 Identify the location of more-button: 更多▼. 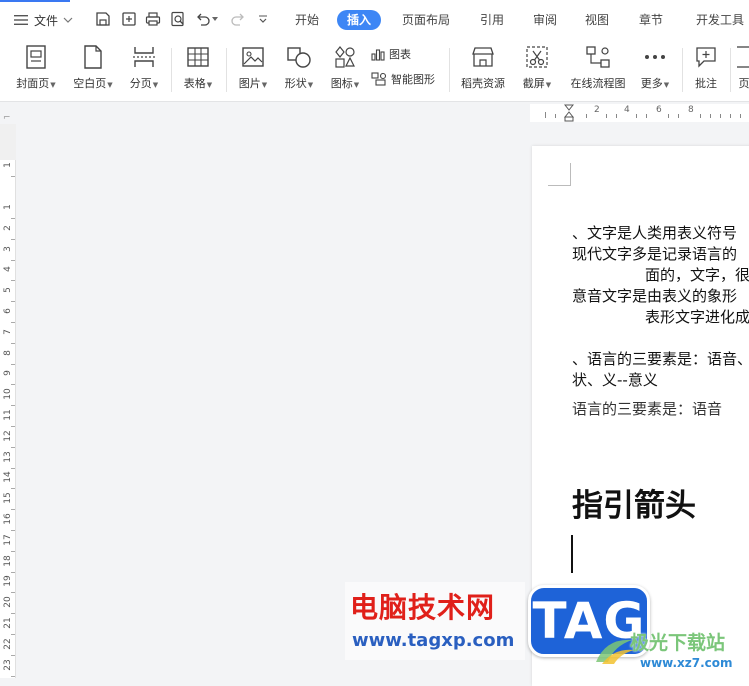
(655, 69).